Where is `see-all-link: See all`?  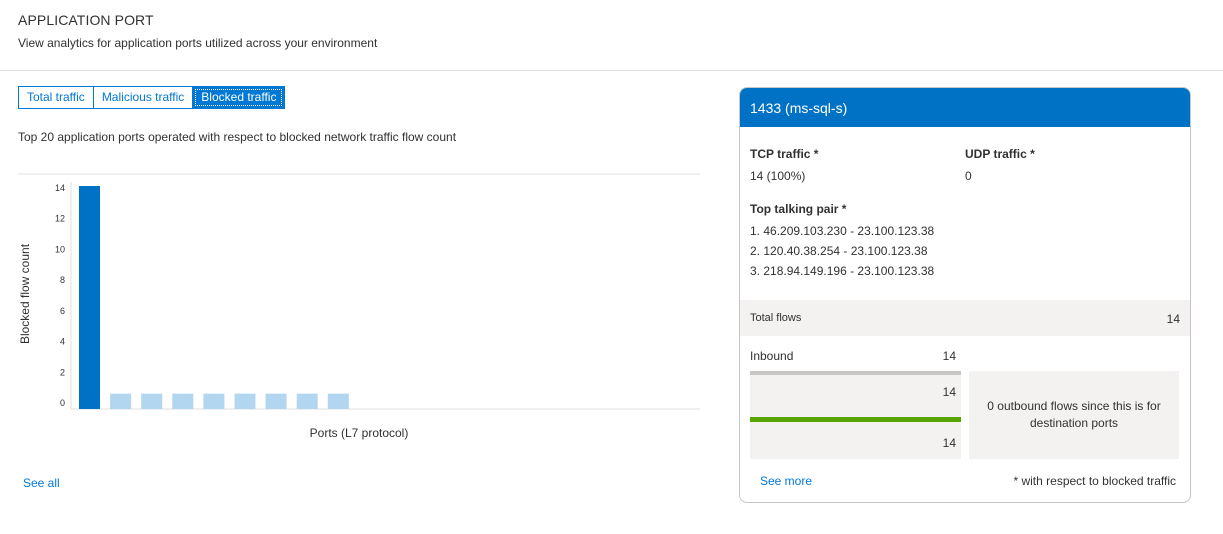 see-all-link: See all is located at coordinates (41, 483).